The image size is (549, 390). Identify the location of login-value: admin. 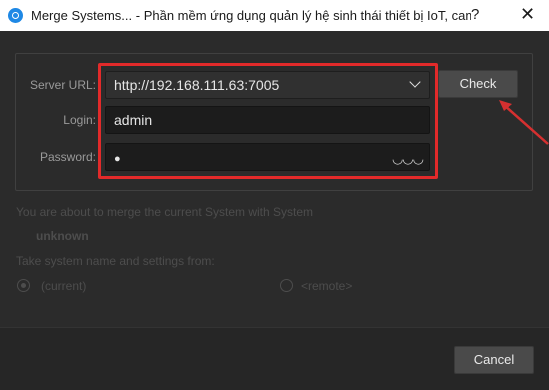
(133, 120).